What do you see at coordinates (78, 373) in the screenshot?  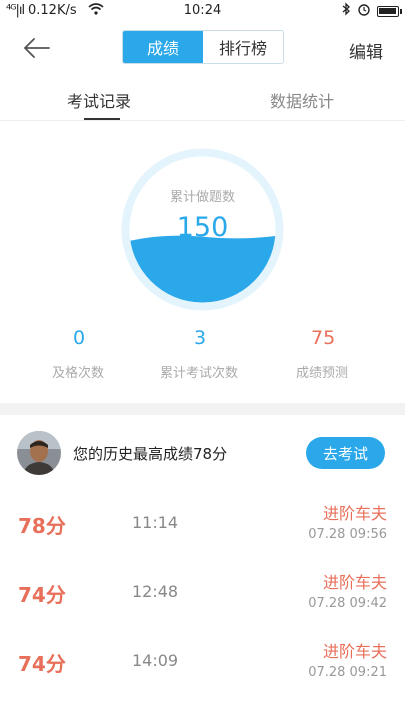 I see `pass-count-label: 及格次数` at bounding box center [78, 373].